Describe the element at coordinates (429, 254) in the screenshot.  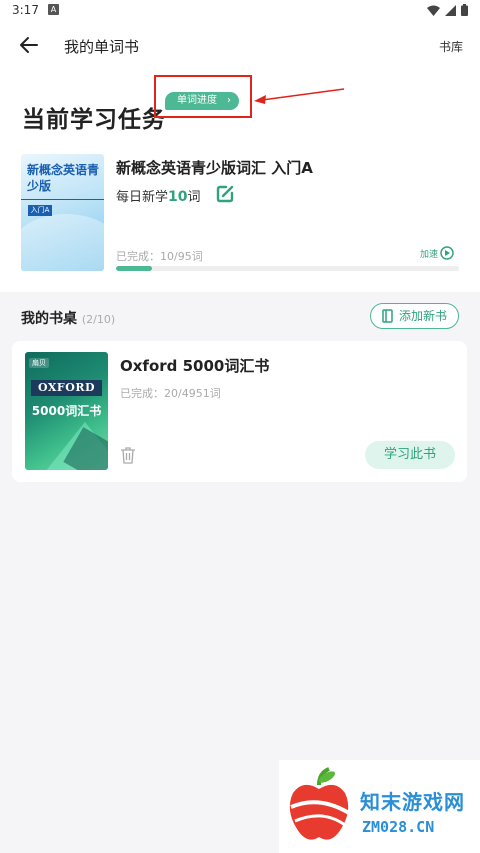
I see `accelerate-label: 加速` at that location.